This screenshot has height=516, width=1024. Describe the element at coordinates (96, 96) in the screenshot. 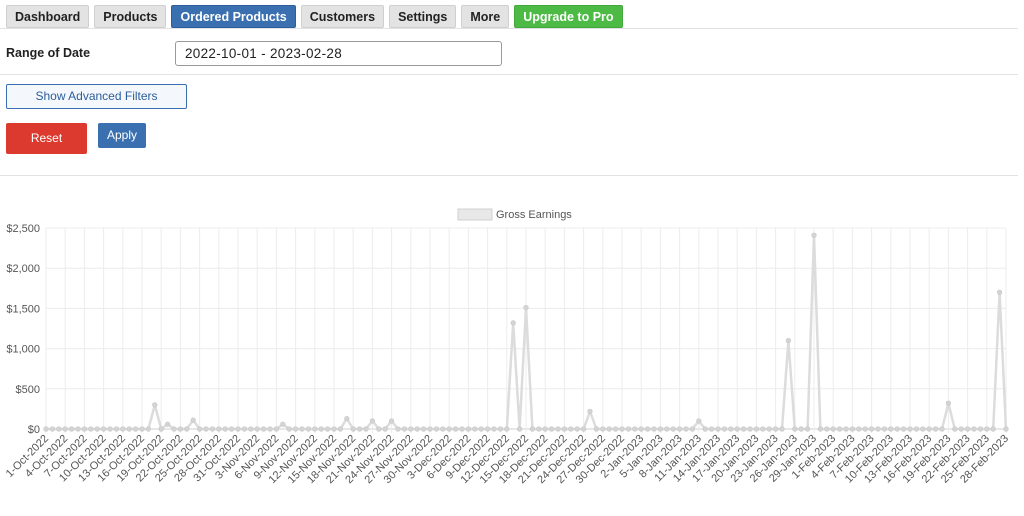

I see `show-advanced-filters-button: Show Advanced Filters` at that location.